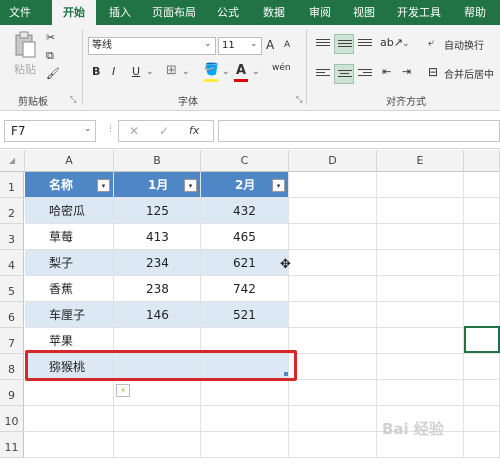  Describe the element at coordinates (365, 75) in the screenshot. I see `align-right-icon` at that location.